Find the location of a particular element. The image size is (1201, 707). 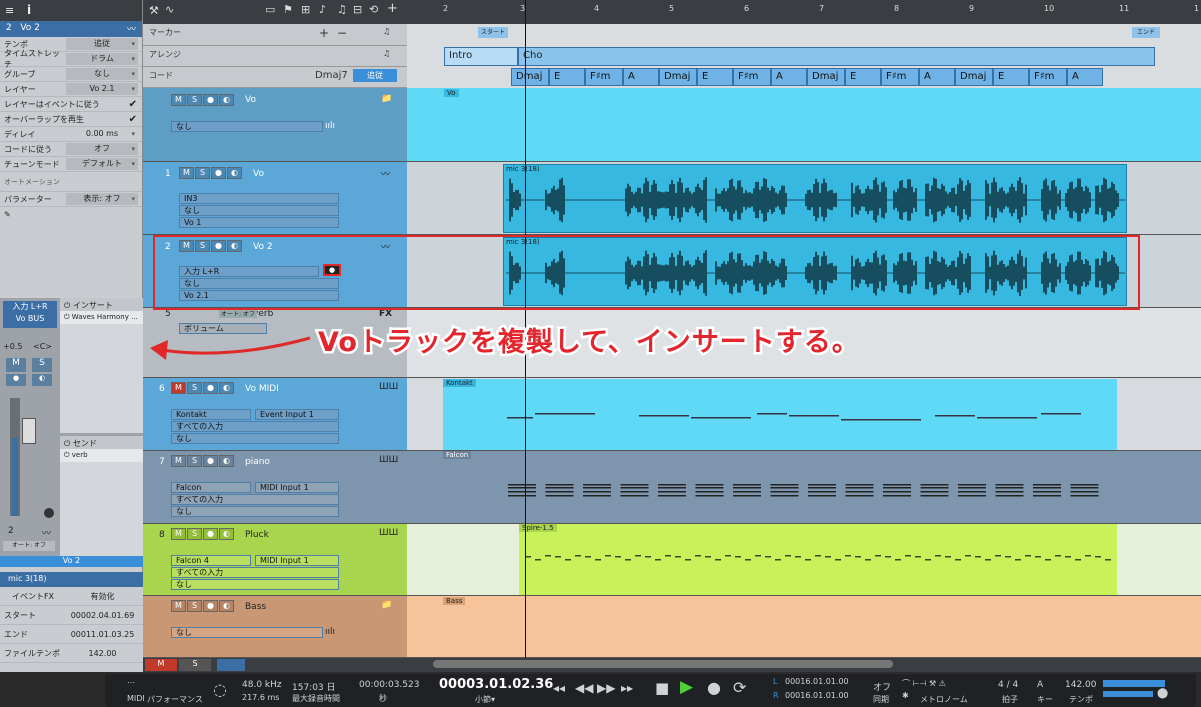

midi-input-dropdown: MIDI Input 1 is located at coordinates (297, 487).